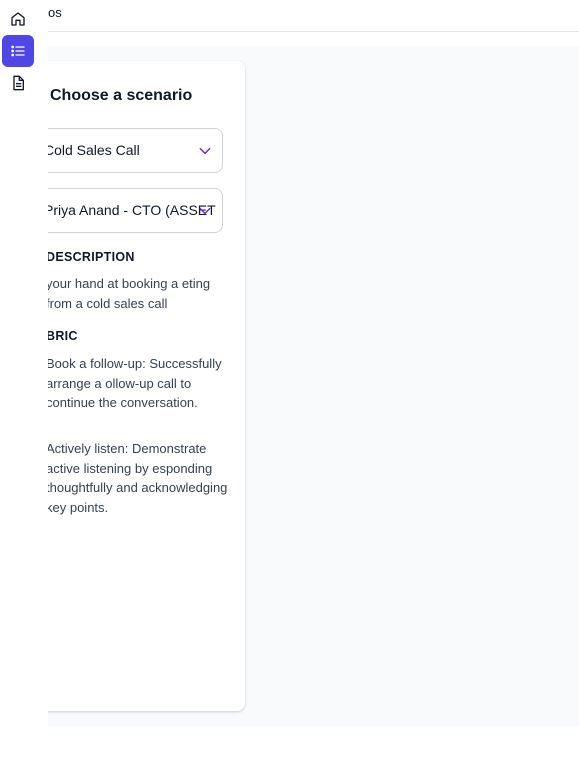  I want to click on home-icon, so click(18, 19).